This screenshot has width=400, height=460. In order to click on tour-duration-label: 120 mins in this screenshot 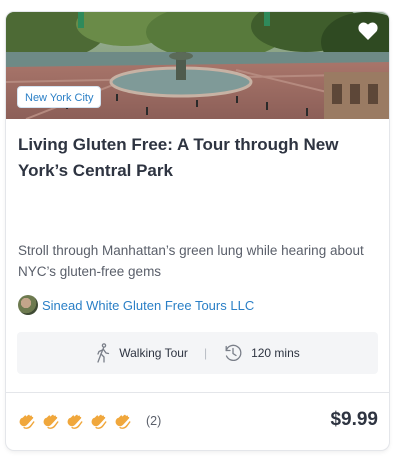, I will do `click(275, 353)`.